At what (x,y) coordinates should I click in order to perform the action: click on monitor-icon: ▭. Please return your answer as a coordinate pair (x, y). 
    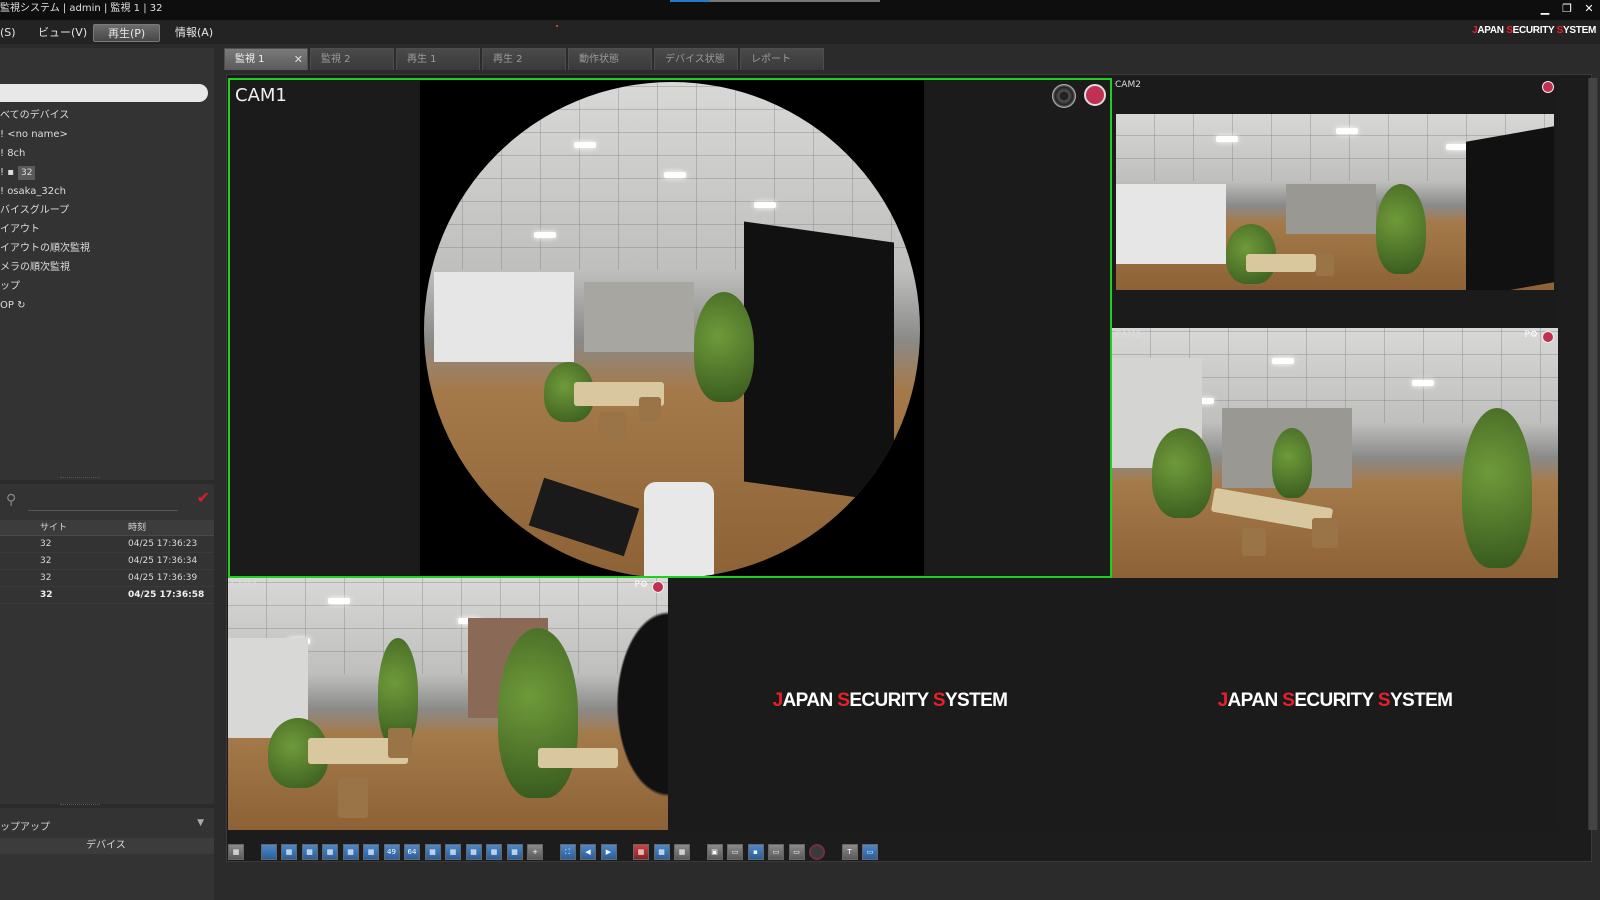
    Looking at the image, I should click on (776, 852).